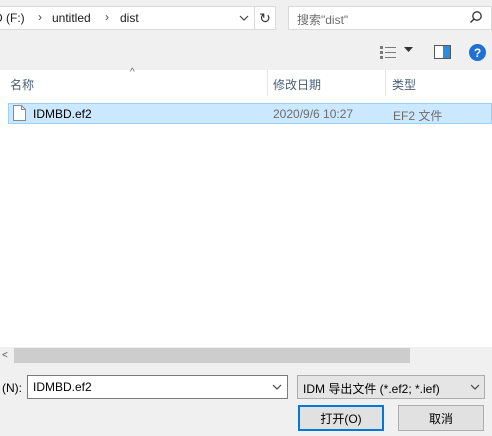 The image size is (492, 436). I want to click on preview-pane-icon, so click(442, 52).